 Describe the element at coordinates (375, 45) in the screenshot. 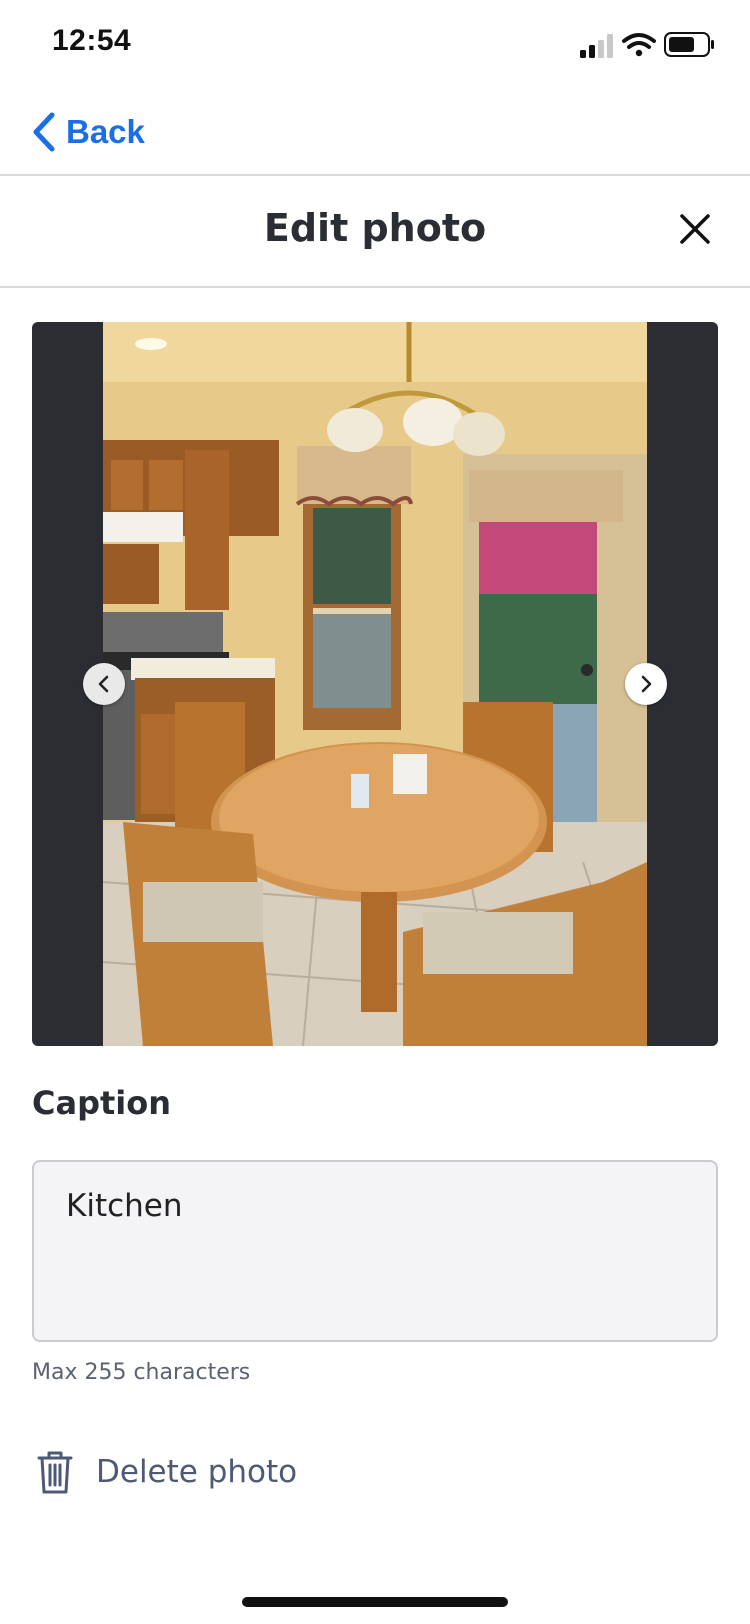

I see `status-bar: 12:54` at that location.